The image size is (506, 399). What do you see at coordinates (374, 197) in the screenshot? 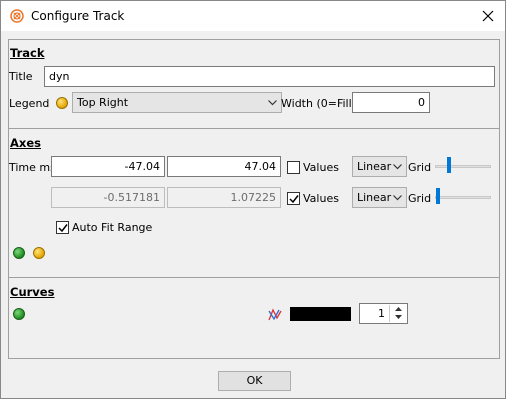
I see `y-scale-value: Linear` at bounding box center [374, 197].